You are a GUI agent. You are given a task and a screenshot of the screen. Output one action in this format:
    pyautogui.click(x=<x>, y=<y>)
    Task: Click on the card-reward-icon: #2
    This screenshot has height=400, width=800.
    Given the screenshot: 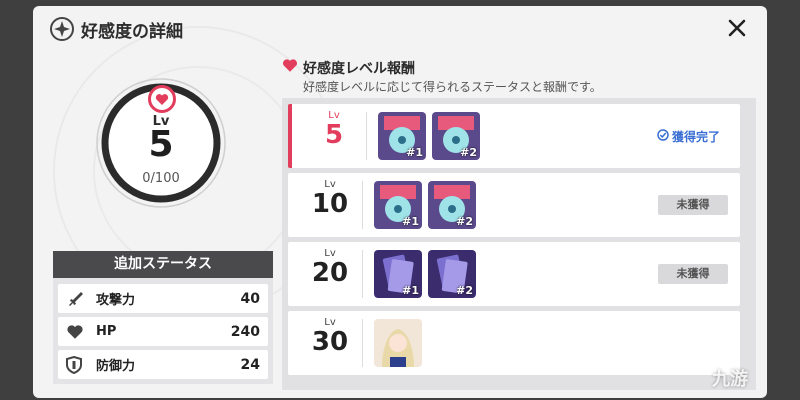 What is the action you would take?
    pyautogui.click(x=452, y=274)
    